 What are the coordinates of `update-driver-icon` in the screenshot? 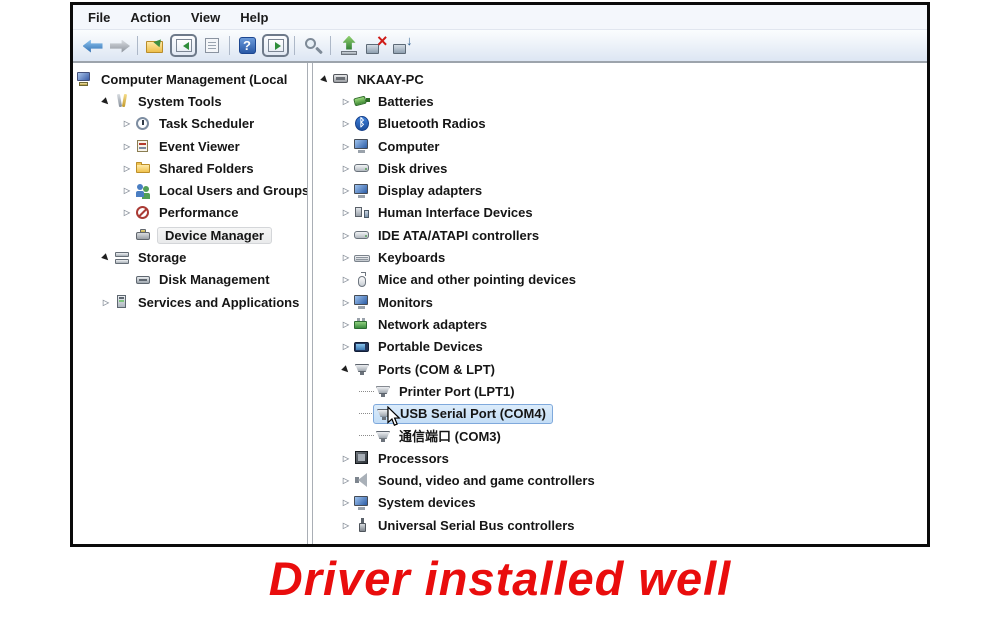 It's located at (349, 46).